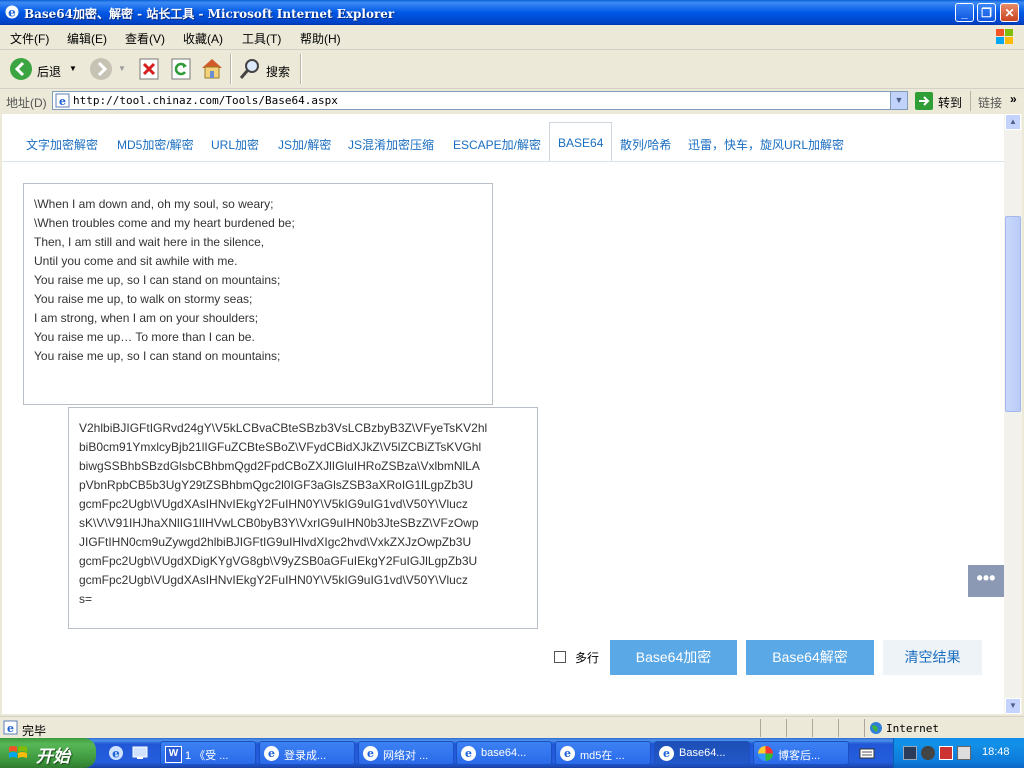 This screenshot has height=768, width=1024. I want to click on menu-favorites: 收藏(A), so click(203, 38).